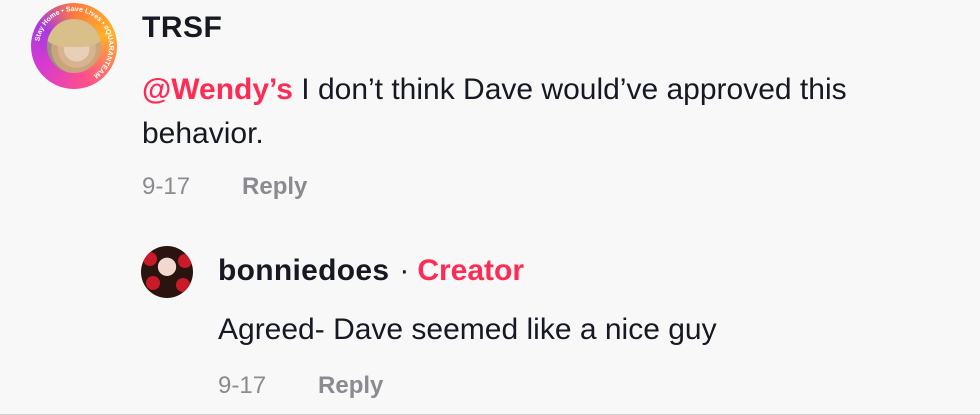 The height and width of the screenshot is (415, 980). Describe the element at coordinates (300, 386) in the screenshot. I see `reply-meta: 9-17 Reply` at that location.